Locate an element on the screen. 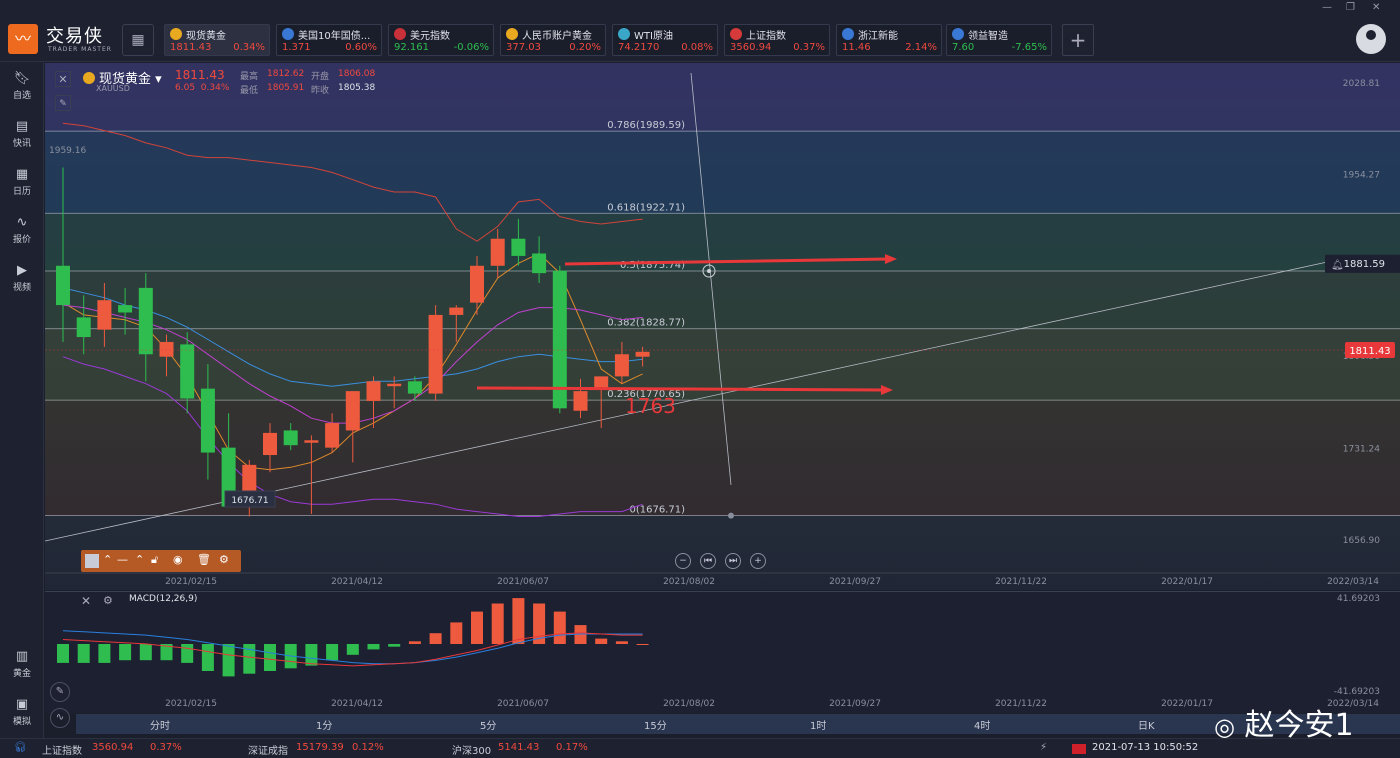 The height and width of the screenshot is (758, 1400). app-logo-icon: 〰 is located at coordinates (23, 39).